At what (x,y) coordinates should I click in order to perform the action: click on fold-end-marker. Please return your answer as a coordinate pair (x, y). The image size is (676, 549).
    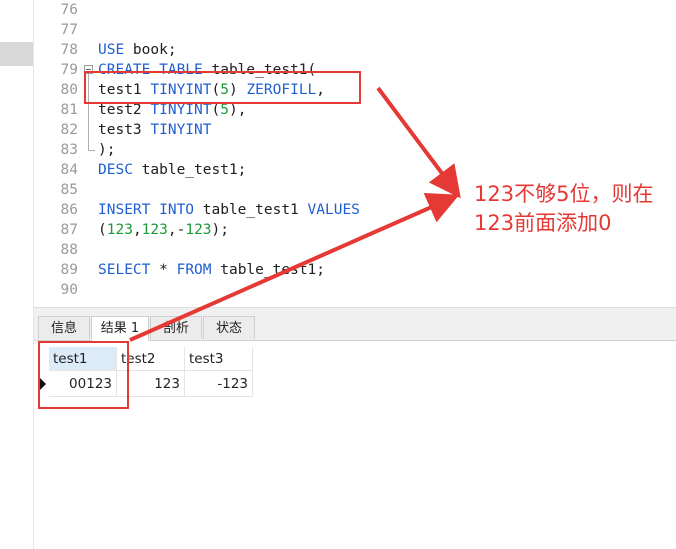
    Looking at the image, I should click on (91, 146).